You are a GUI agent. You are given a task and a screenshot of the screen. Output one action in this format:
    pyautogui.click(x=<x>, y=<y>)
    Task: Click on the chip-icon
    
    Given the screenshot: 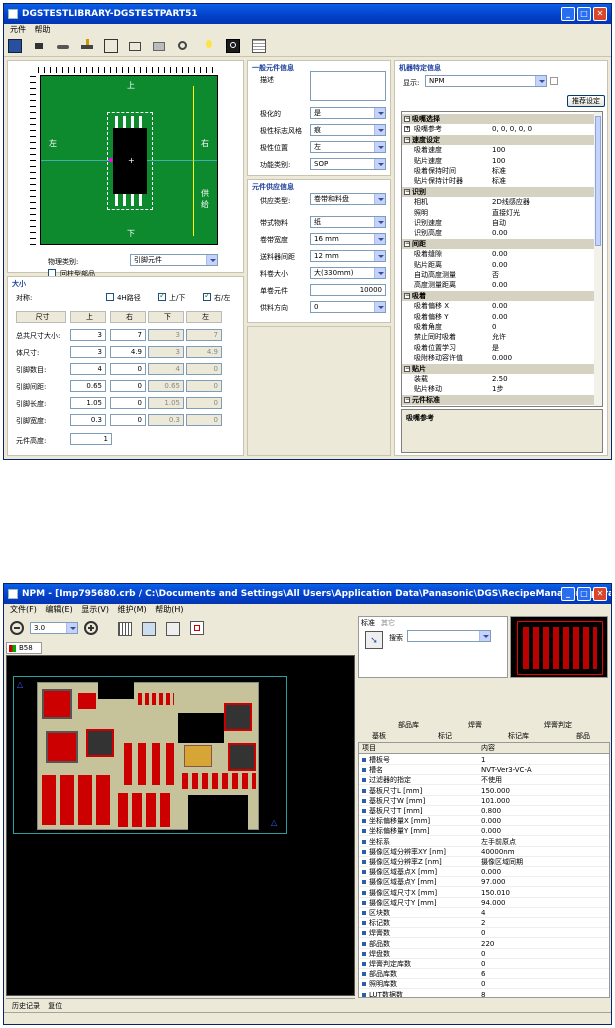 What is the action you would take?
    pyautogui.click(x=63, y=46)
    